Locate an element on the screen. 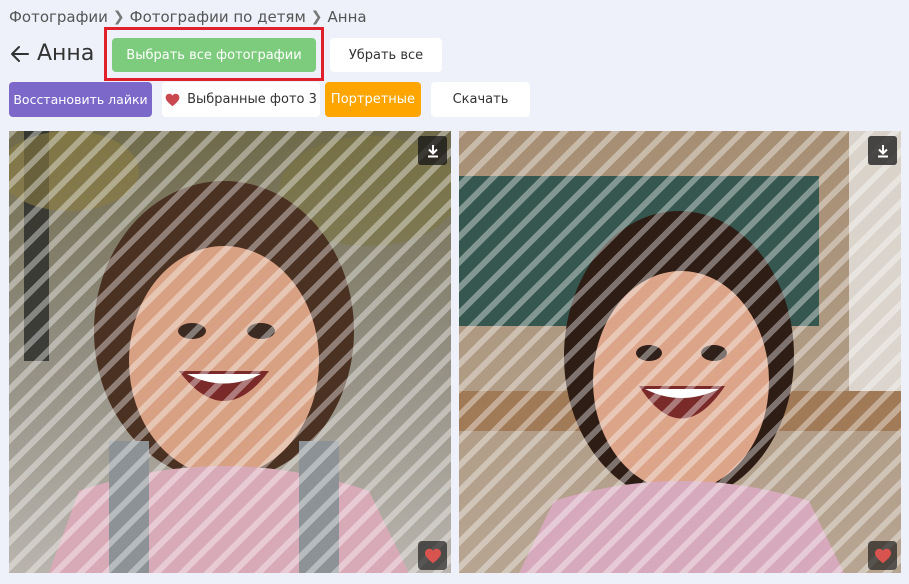 This screenshot has width=909, height=584. back-arrow-icon is located at coordinates (20, 54).